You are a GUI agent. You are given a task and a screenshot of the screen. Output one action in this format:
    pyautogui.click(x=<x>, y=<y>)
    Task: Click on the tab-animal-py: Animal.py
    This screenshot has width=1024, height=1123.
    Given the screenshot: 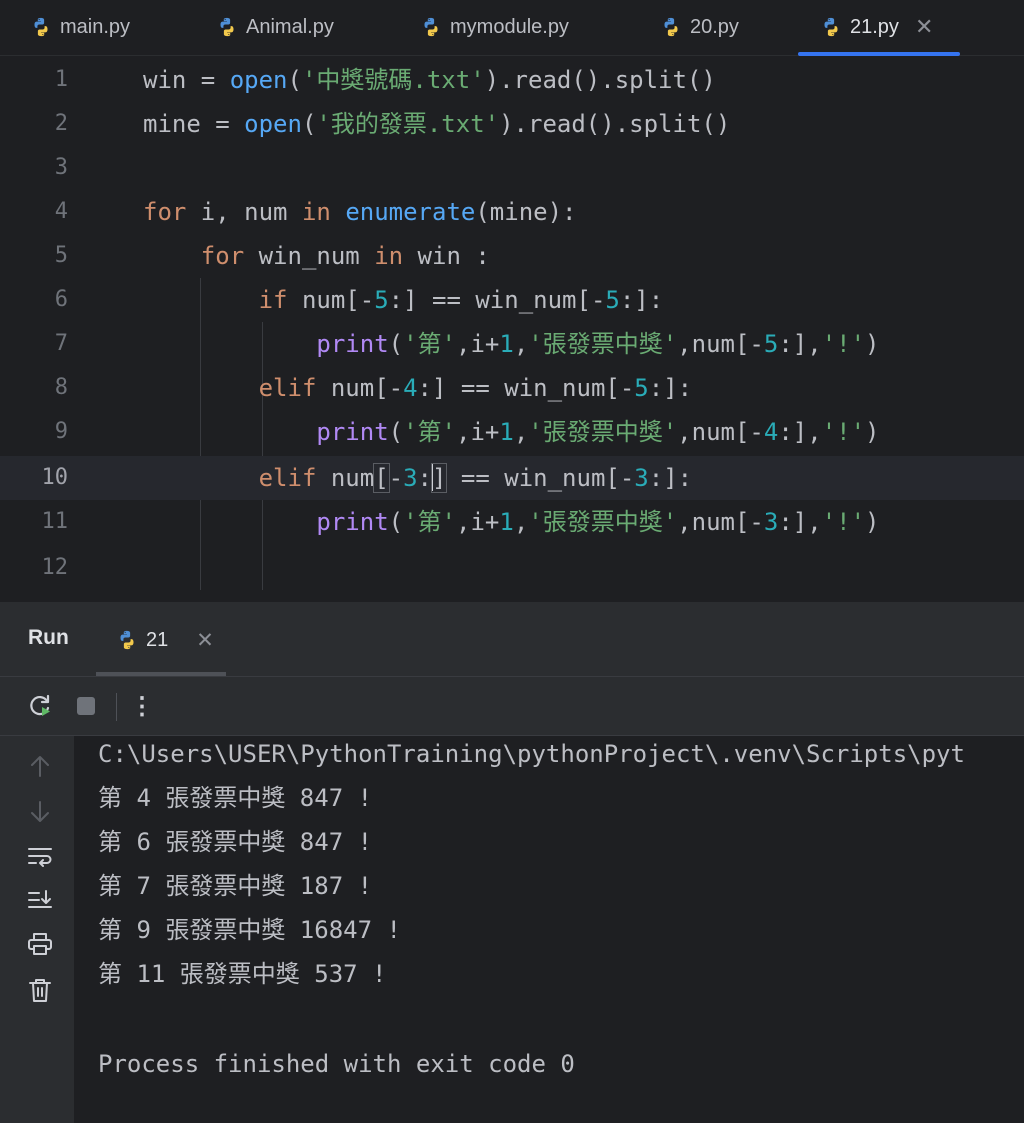 What is the action you would take?
    pyautogui.click(x=275, y=27)
    